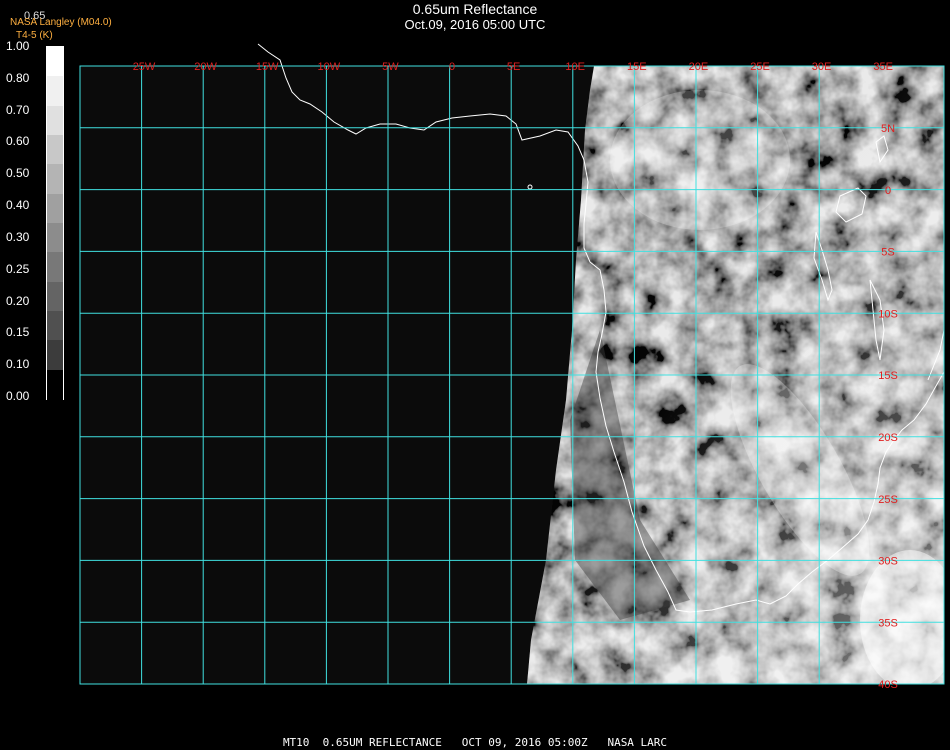  Describe the element at coordinates (883, 67) in the screenshot. I see `longitude-label: 35E` at that location.